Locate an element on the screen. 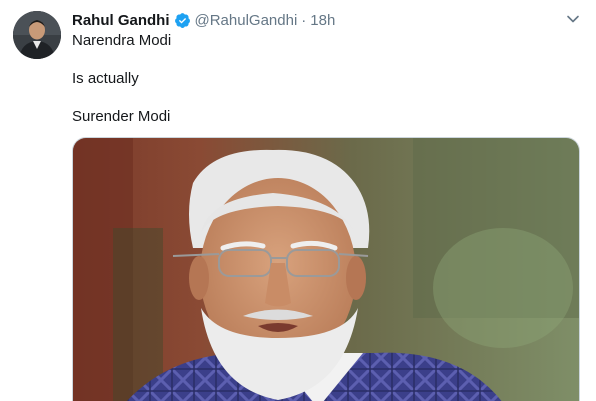 Image resolution: width=596 pixels, height=401 pixels. avatar is located at coordinates (37, 35).